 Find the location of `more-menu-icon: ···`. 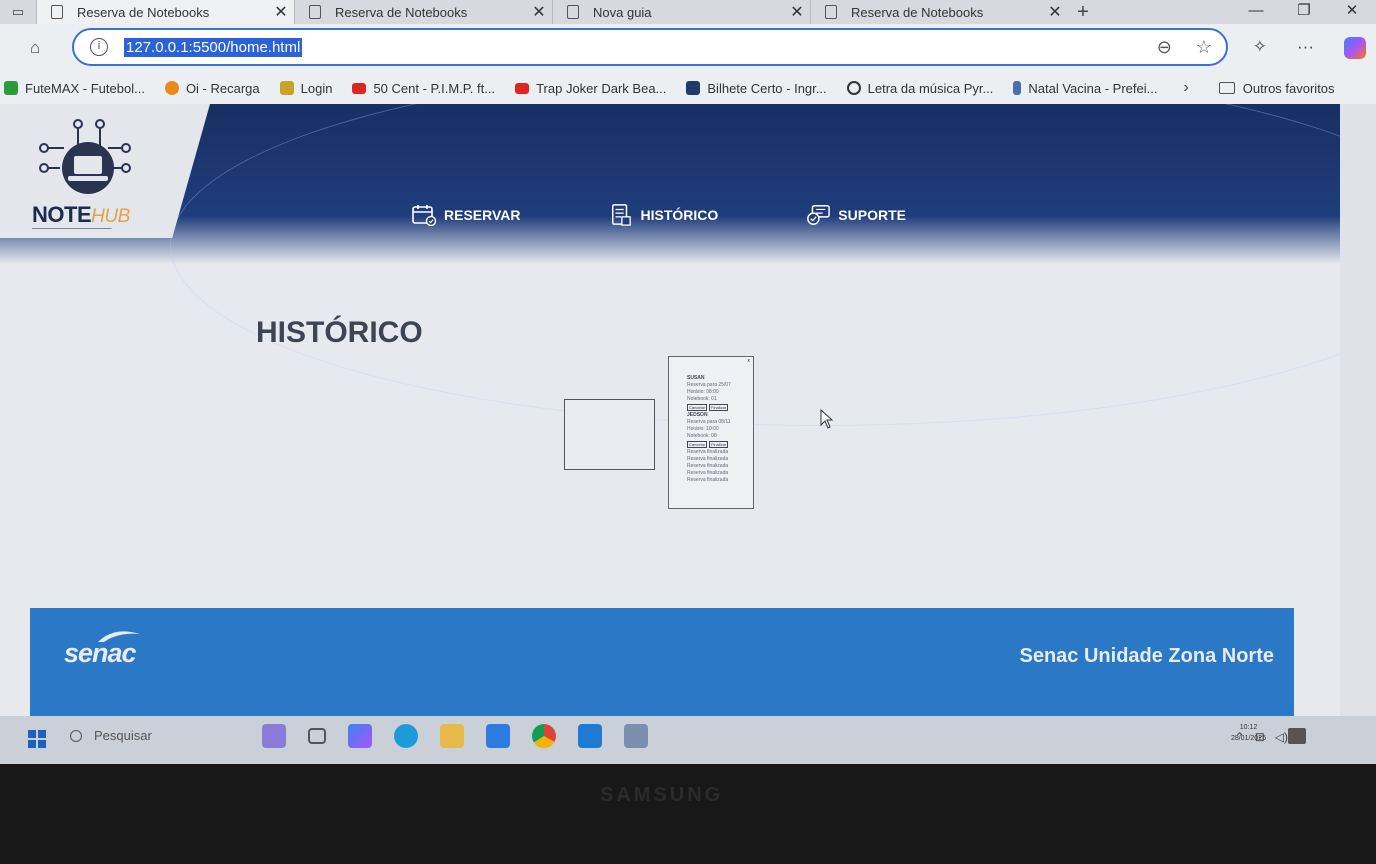

more-menu-icon: ··· is located at coordinates (1305, 48).